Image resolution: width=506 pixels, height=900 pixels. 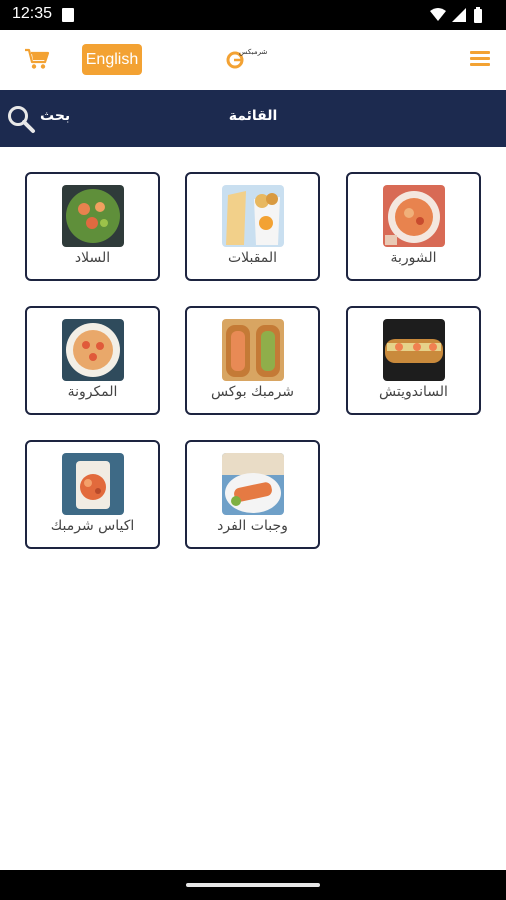 I want to click on category-label: وجبات الفرد, so click(x=252, y=526).